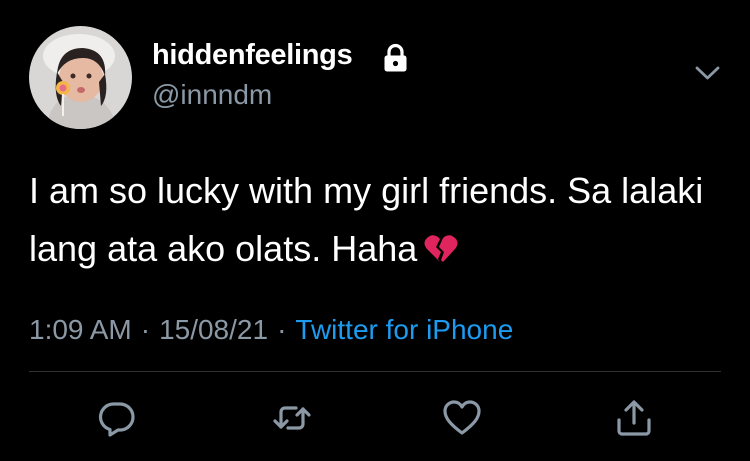 The width and height of the screenshot is (750, 461). Describe the element at coordinates (404, 329) in the screenshot. I see `tweet-source-link: Twitter for iPhone` at that location.